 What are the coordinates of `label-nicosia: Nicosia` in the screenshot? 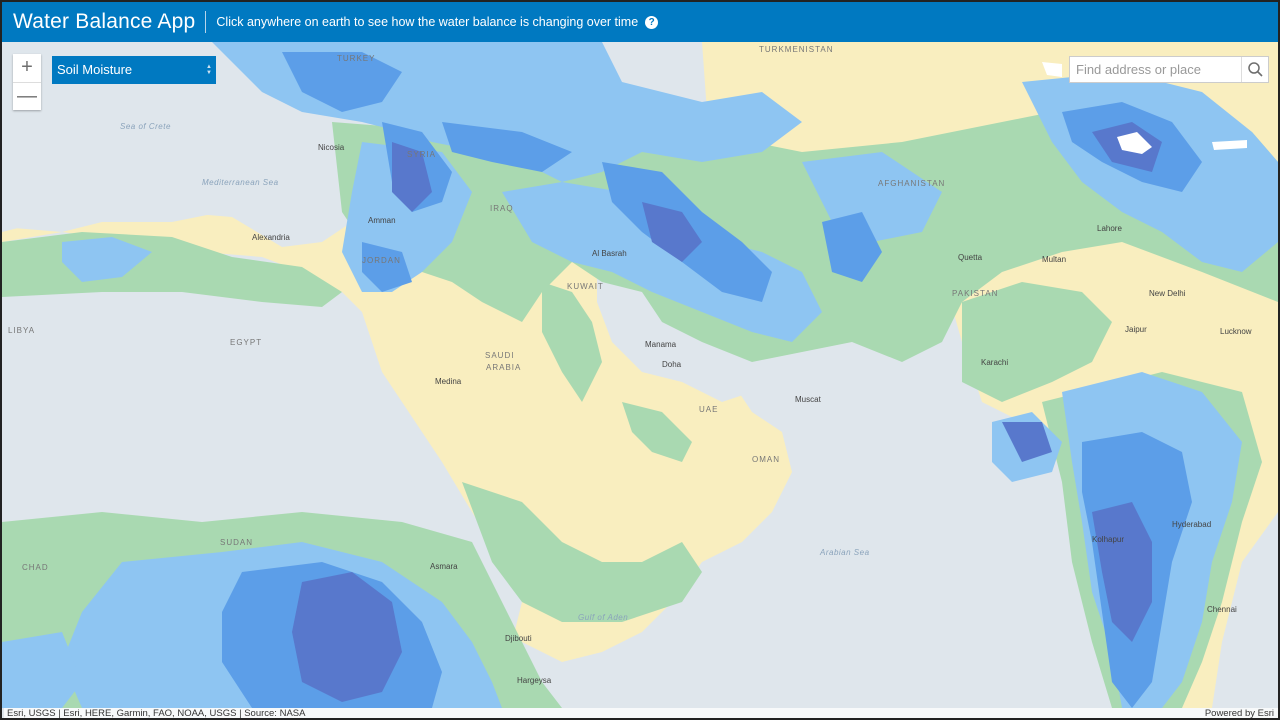 It's located at (331, 147).